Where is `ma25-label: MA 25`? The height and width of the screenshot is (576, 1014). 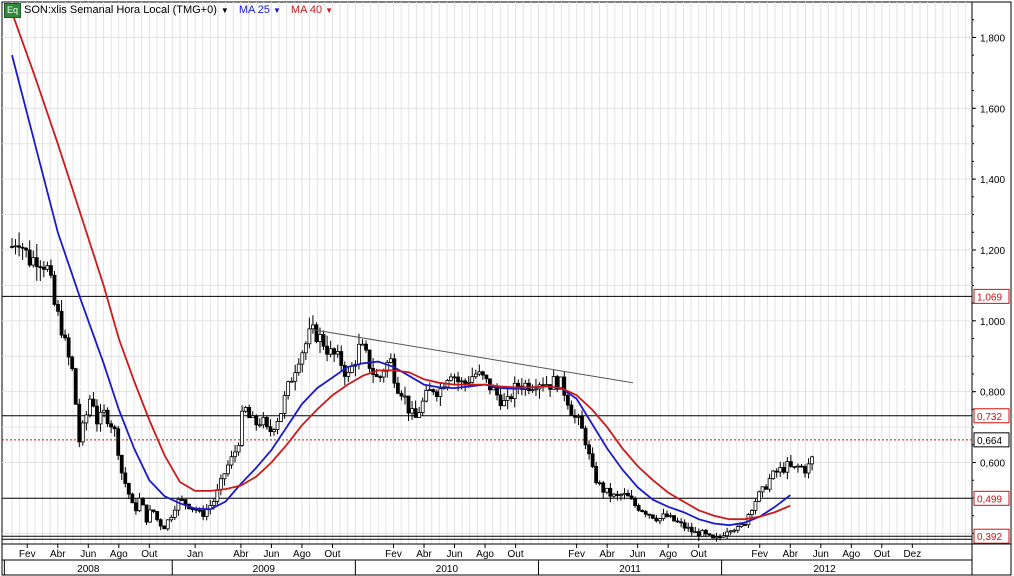
ma25-label: MA 25 is located at coordinates (254, 10).